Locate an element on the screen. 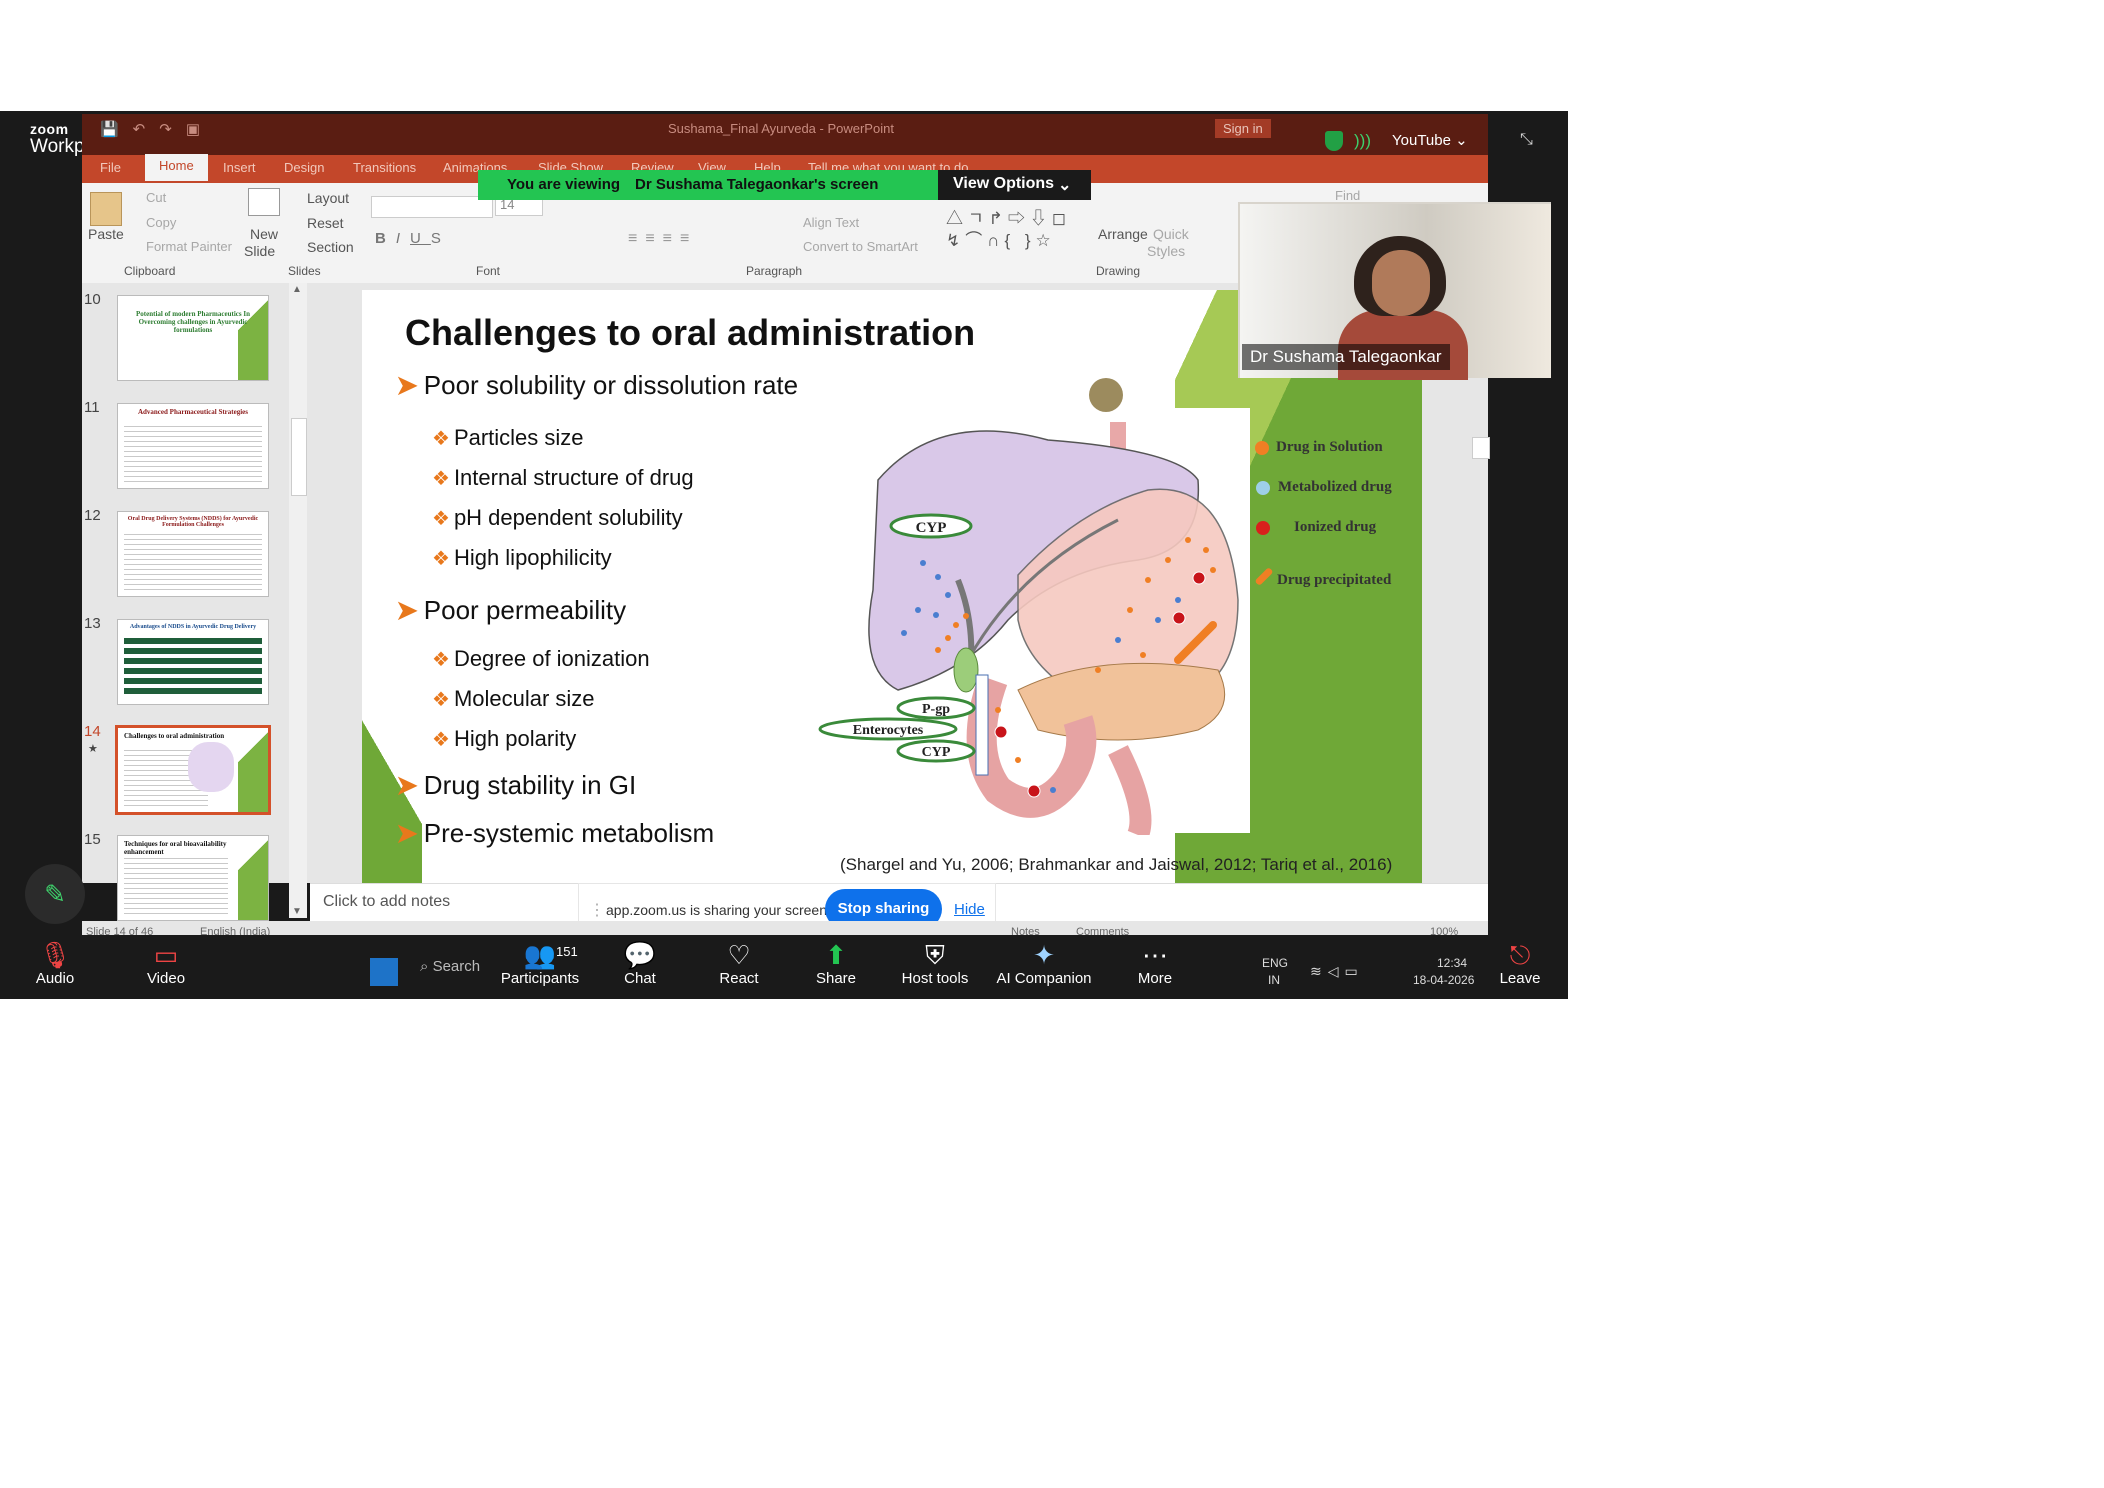  convert-smartart-button: Convert to SmartArt is located at coordinates (860, 246).